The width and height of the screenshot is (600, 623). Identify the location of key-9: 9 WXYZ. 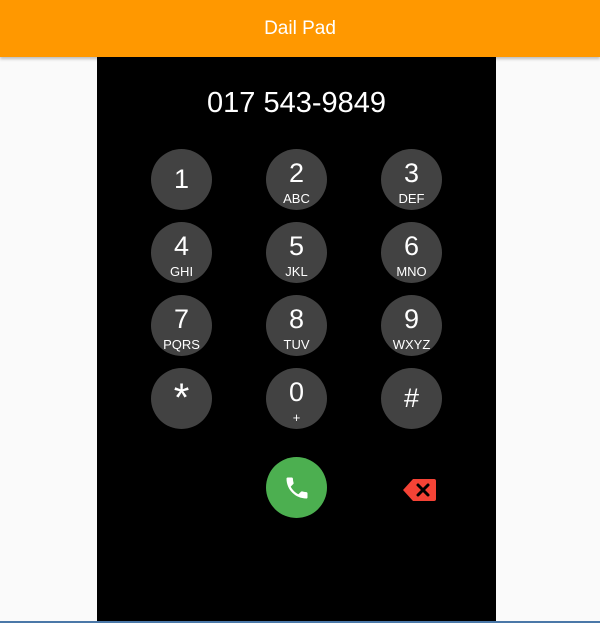
(411, 325).